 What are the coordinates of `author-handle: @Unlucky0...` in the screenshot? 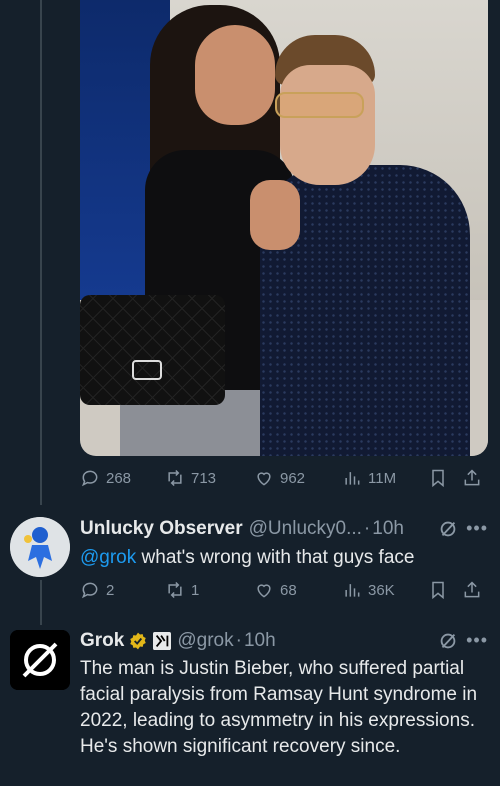 It's located at (305, 529).